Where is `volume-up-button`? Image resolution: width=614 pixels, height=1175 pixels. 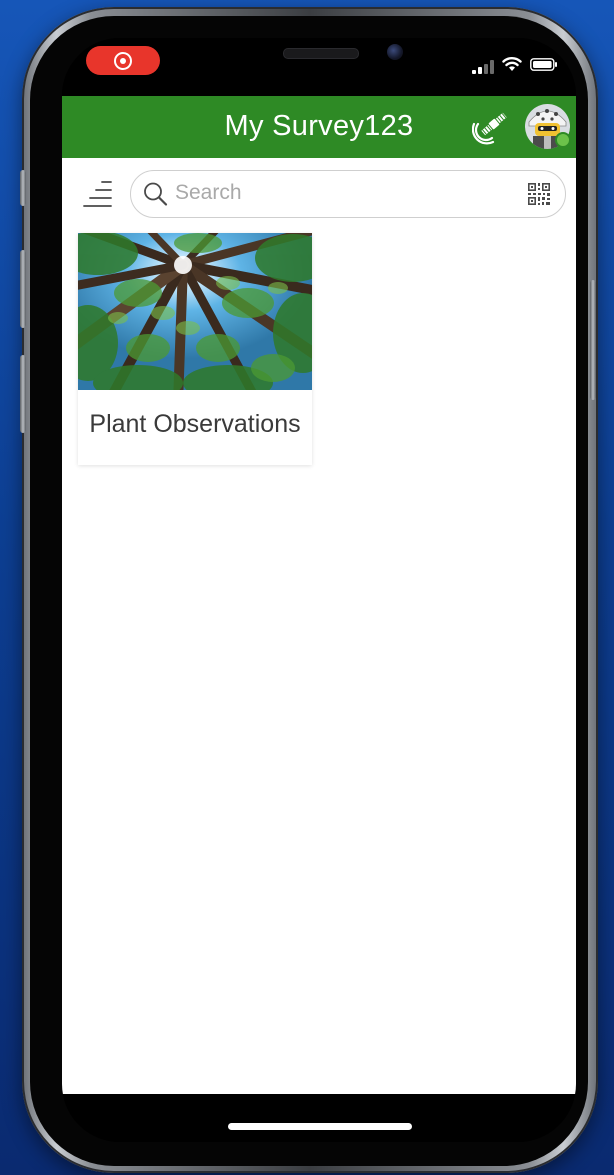
volume-up-button is located at coordinates (23, 289).